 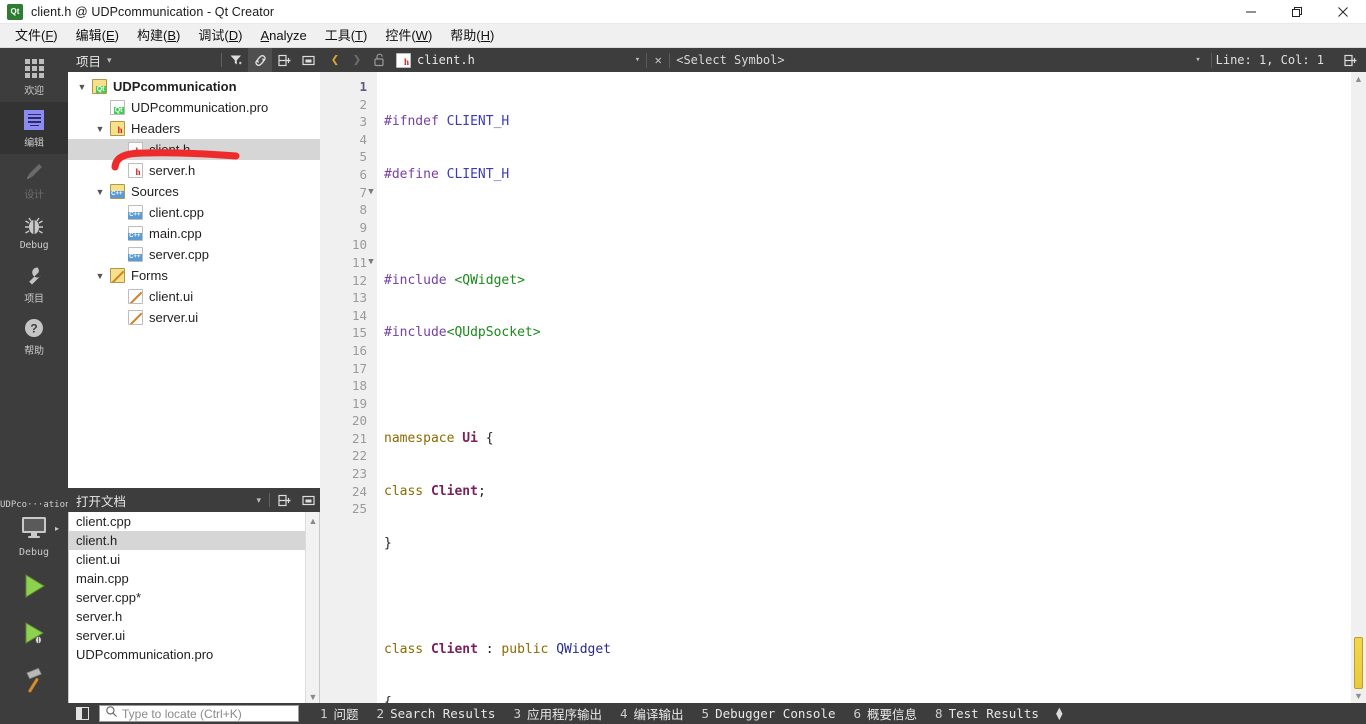 I want to click on menu-tools: 工具(T), so click(x=346, y=36).